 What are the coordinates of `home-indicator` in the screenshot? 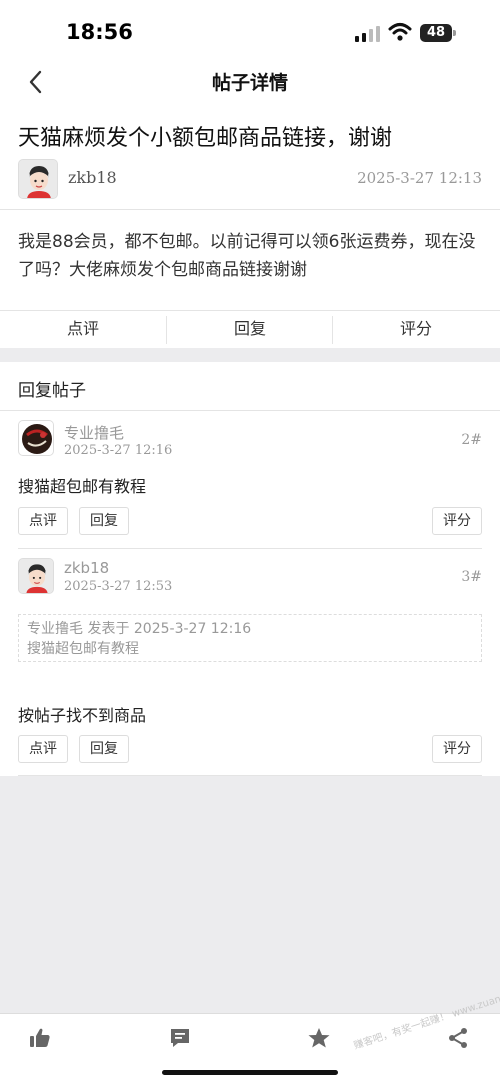 It's located at (250, 1072).